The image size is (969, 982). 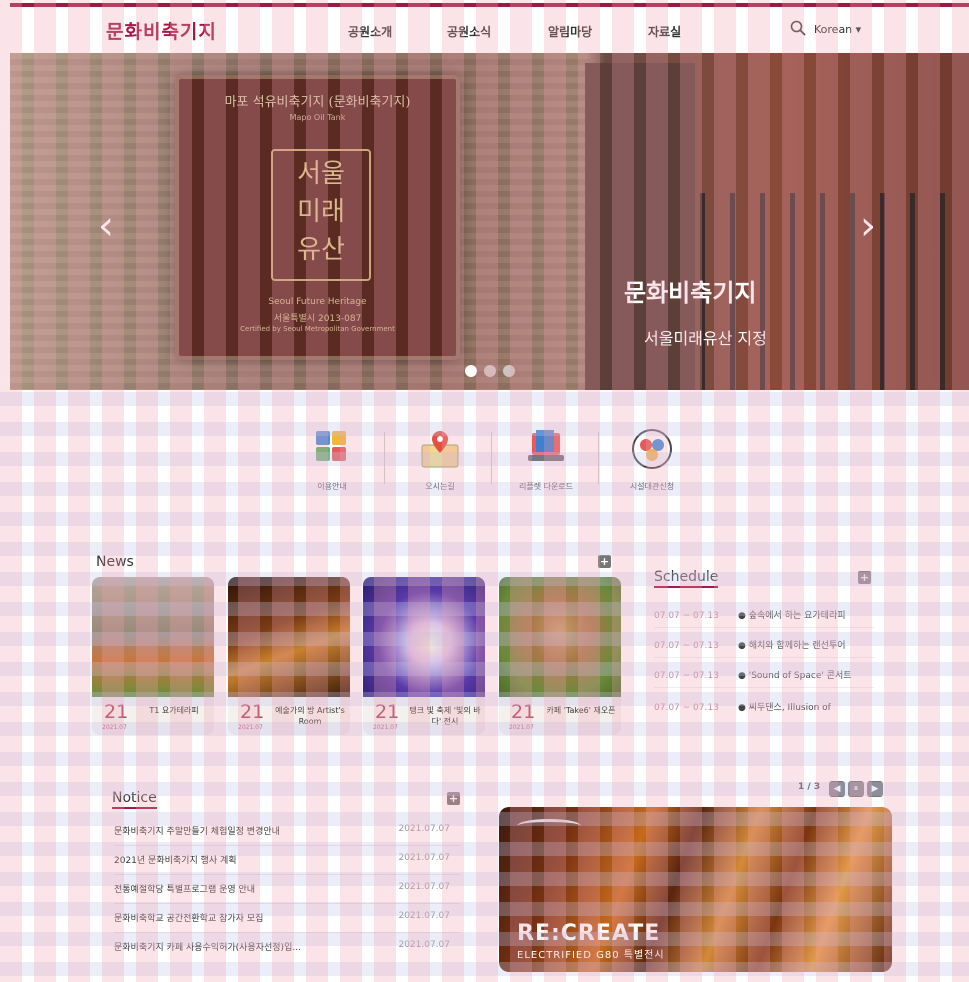 What do you see at coordinates (175, 861) in the screenshot?
I see `notice-item-title: 2021년 문화비축기지 행사 계획` at bounding box center [175, 861].